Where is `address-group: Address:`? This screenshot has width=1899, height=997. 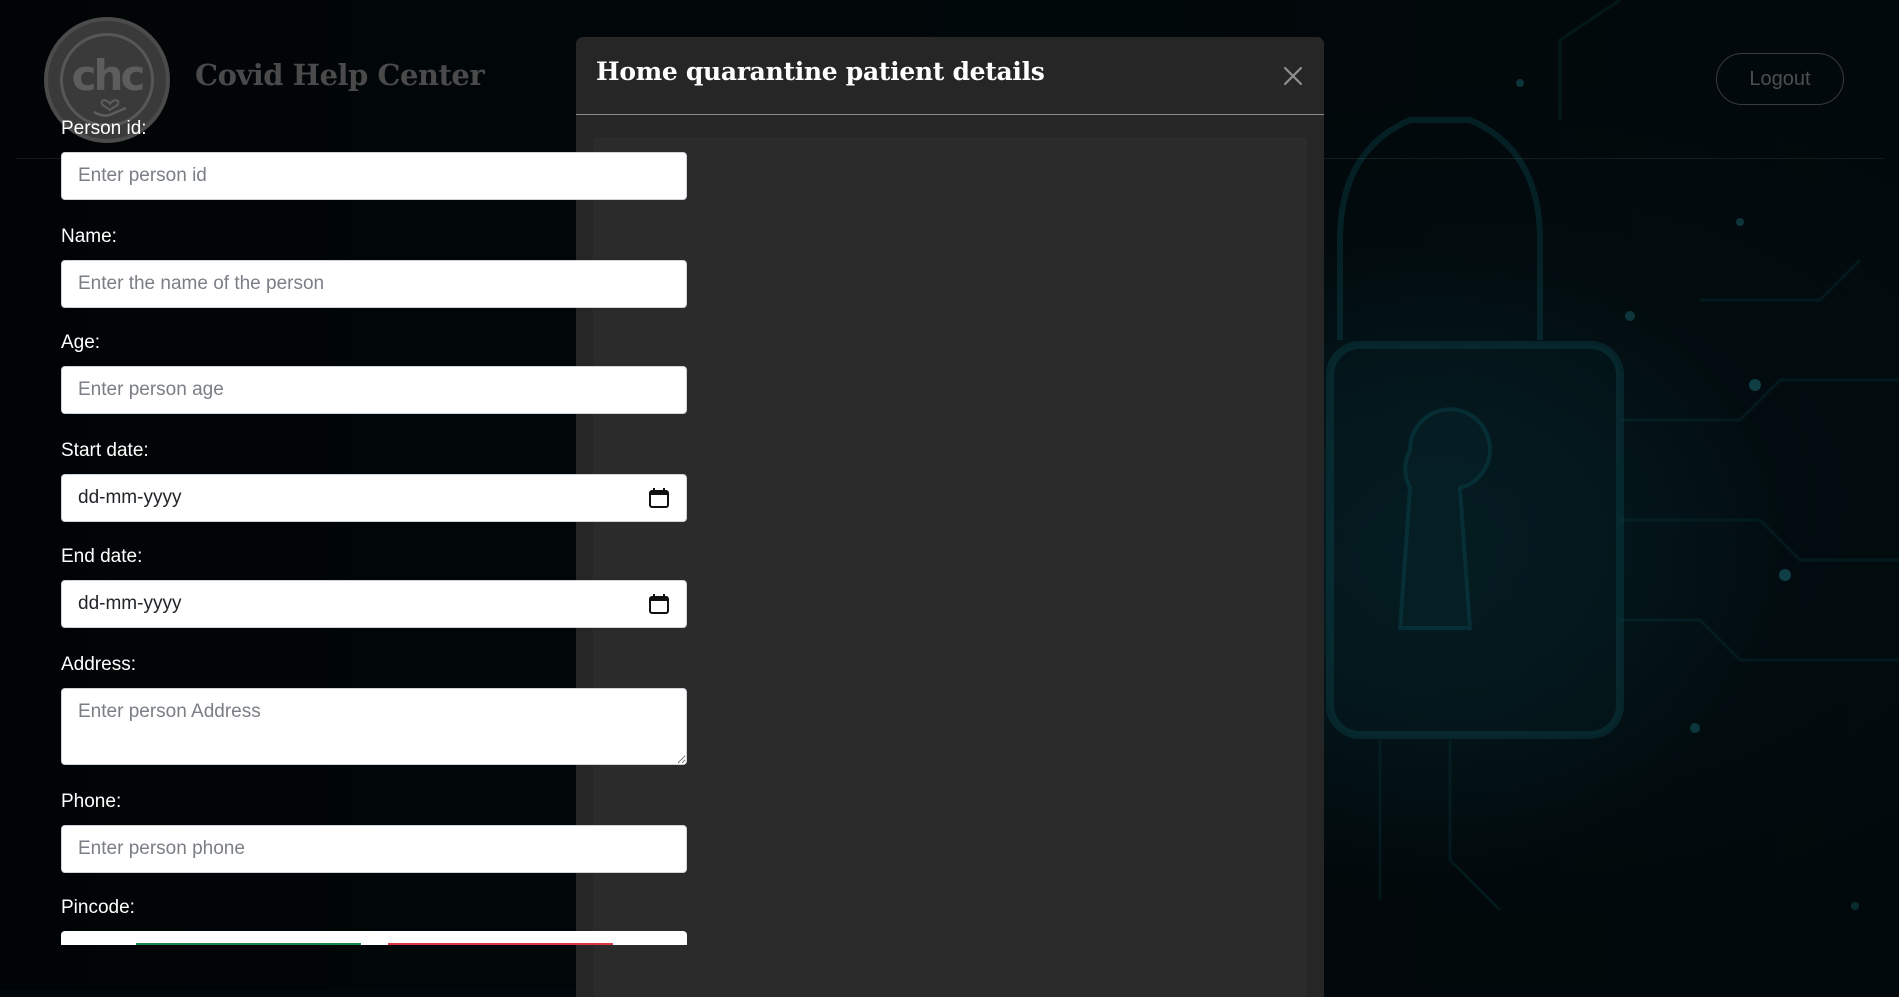 address-group: Address: is located at coordinates (374, 708).